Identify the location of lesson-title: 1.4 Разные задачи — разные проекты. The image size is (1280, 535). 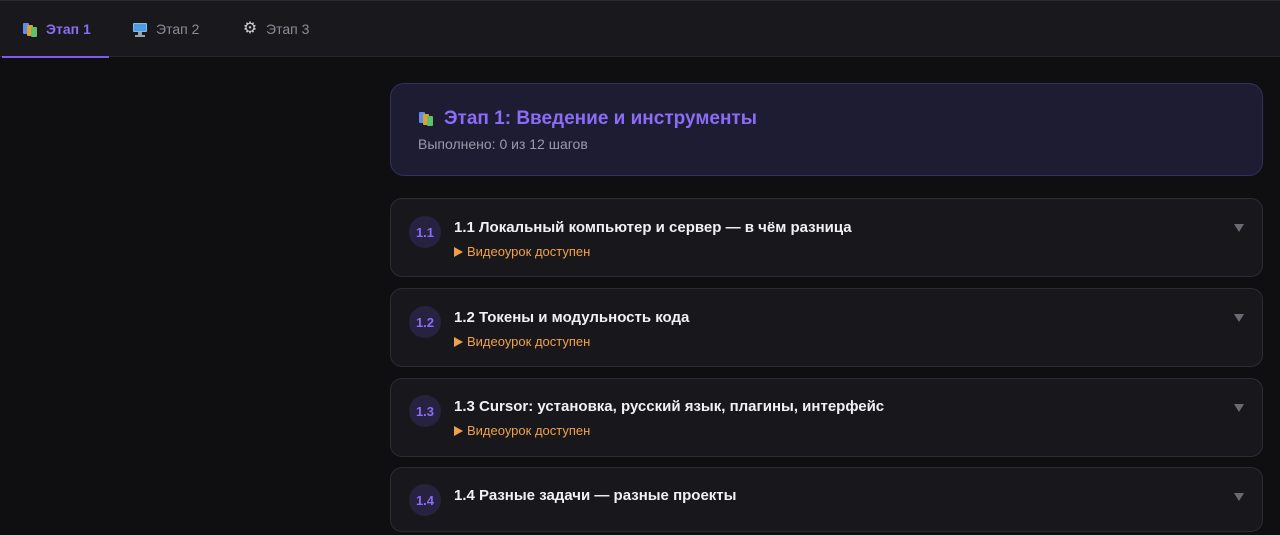
(595, 495).